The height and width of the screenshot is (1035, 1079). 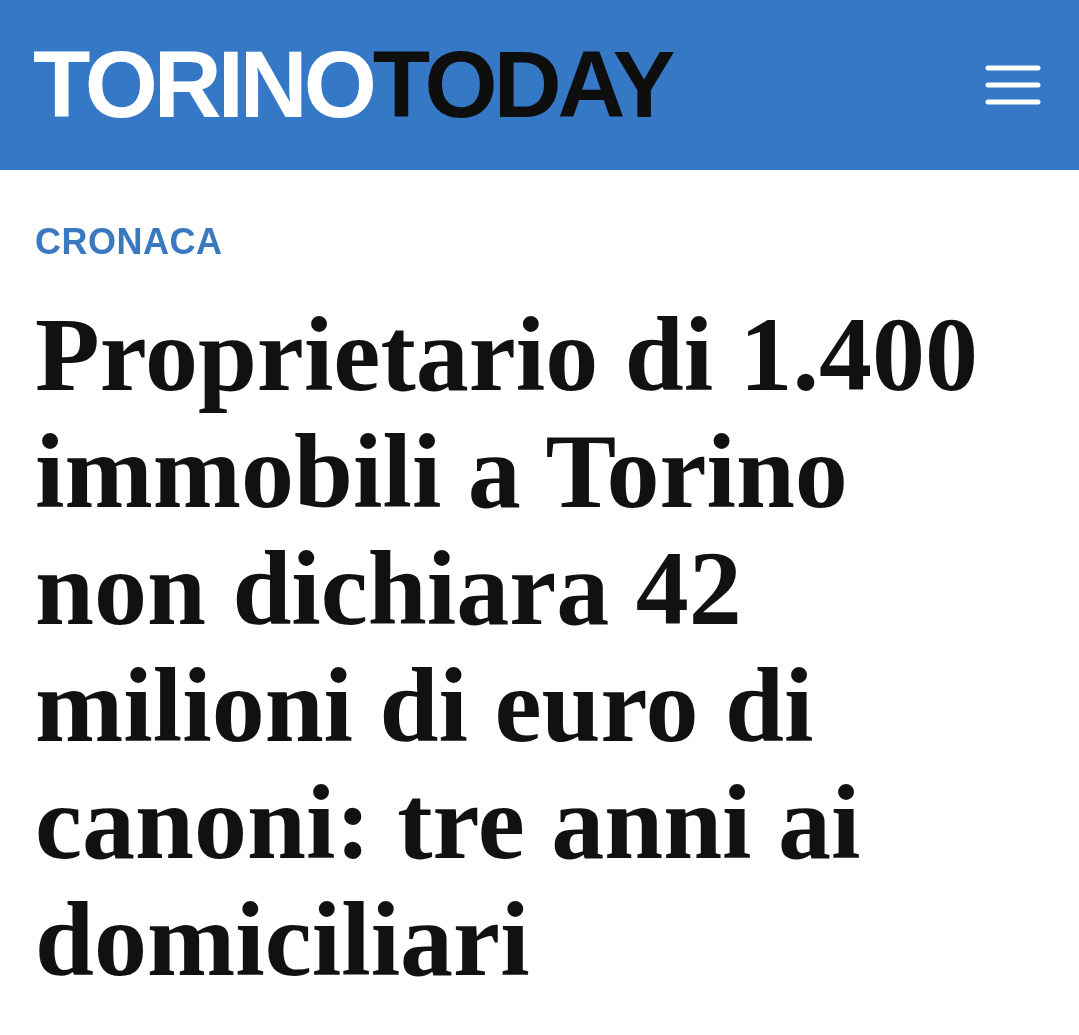 What do you see at coordinates (203, 85) in the screenshot?
I see `logo-text: TORINO` at bounding box center [203, 85].